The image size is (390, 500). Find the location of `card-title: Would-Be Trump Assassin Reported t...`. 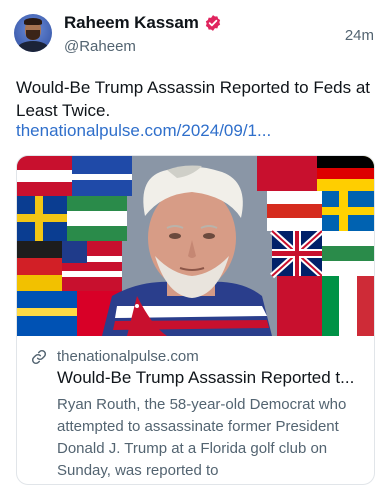

card-title: Would-Be Trump Assassin Reported t... is located at coordinates (210, 378).